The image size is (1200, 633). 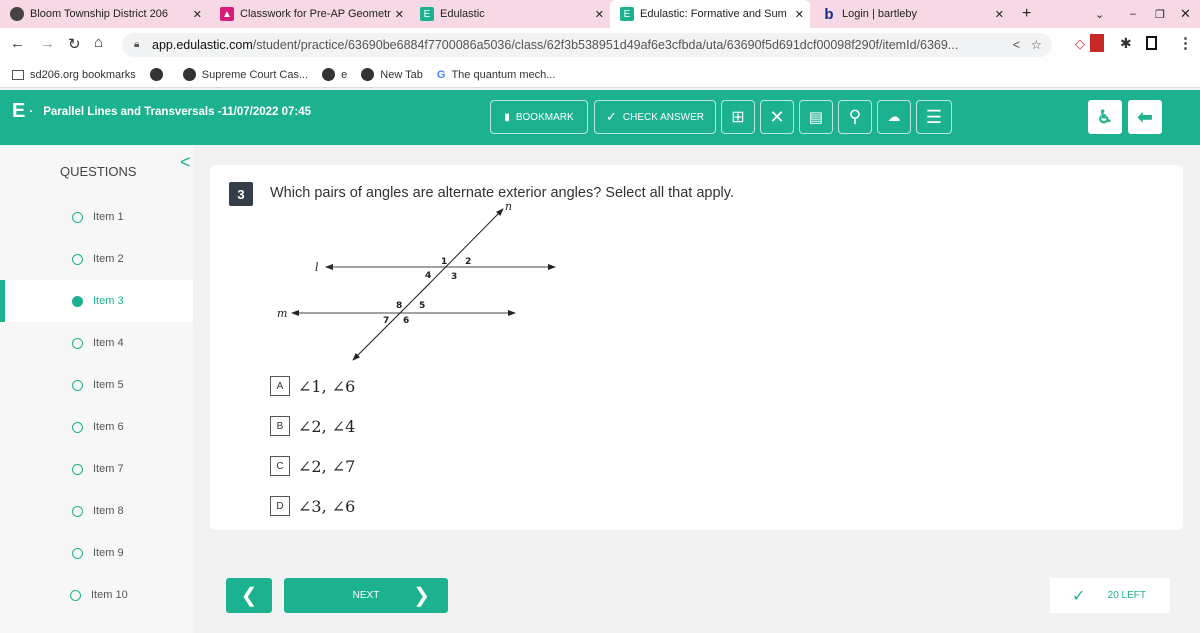 What do you see at coordinates (454, 277) in the screenshot?
I see `angle-label: 3` at bounding box center [454, 277].